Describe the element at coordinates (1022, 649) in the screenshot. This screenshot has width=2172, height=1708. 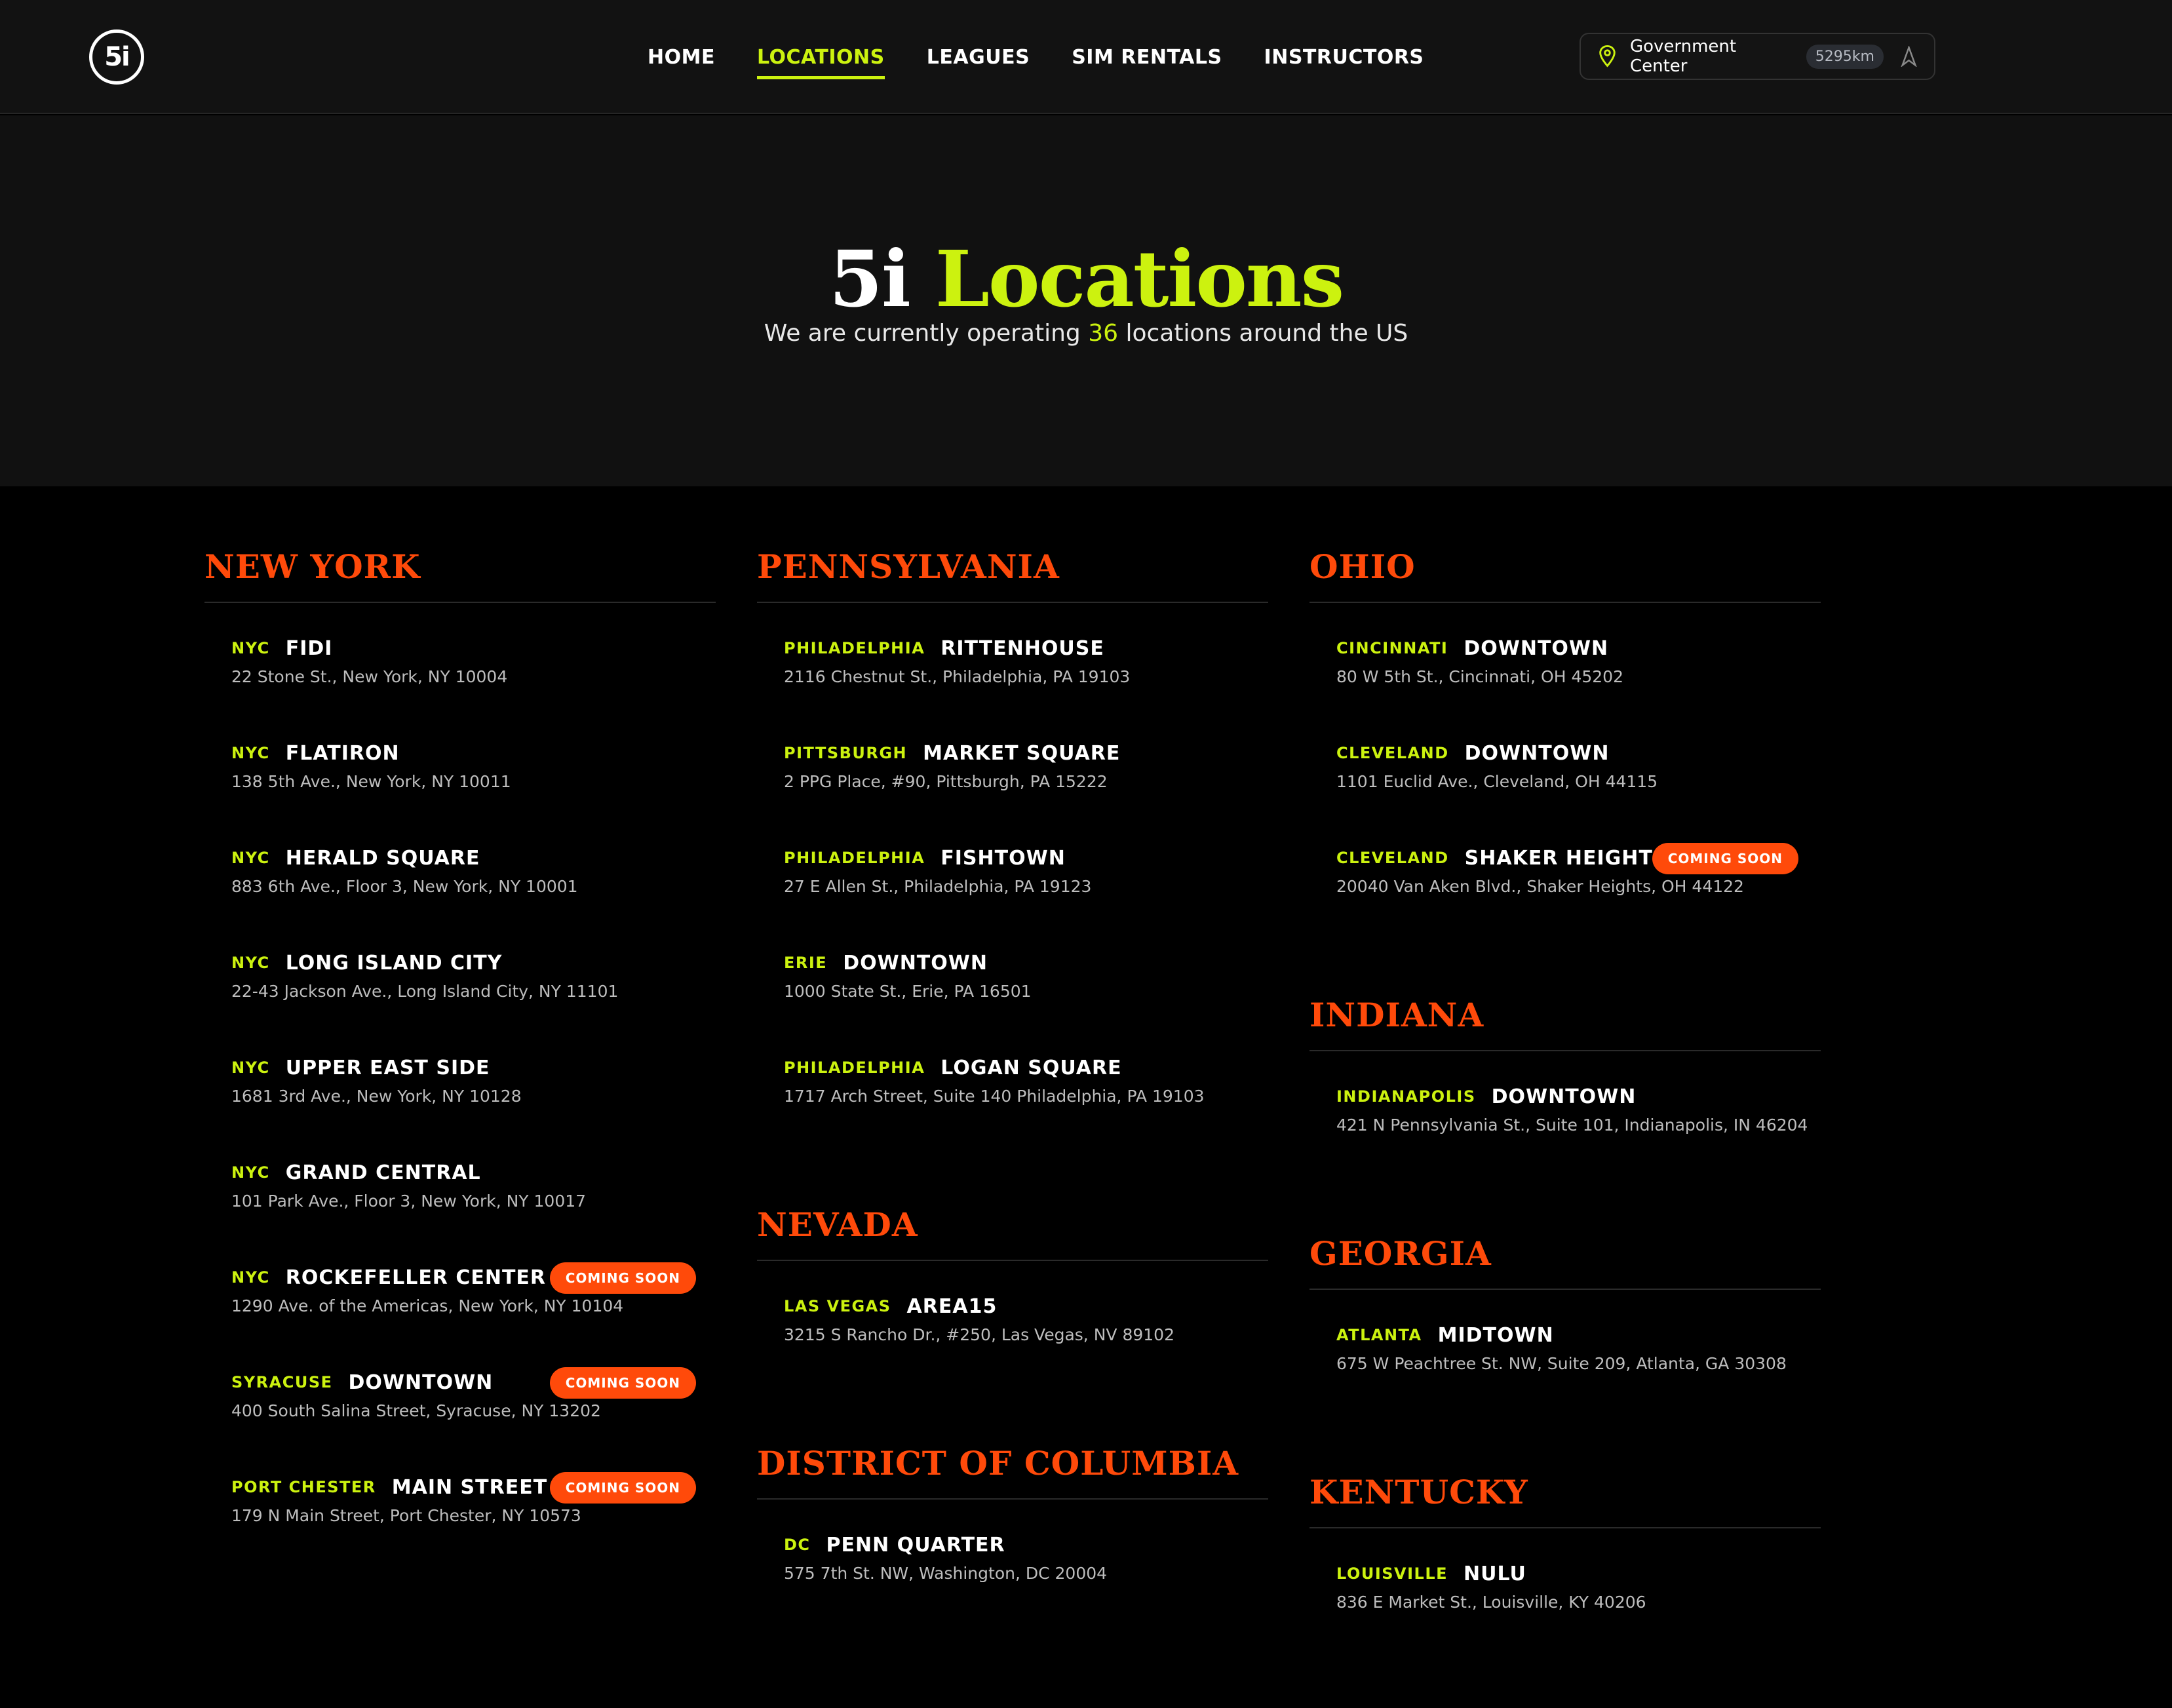
I see `location-name: RITTENHOUSE` at that location.